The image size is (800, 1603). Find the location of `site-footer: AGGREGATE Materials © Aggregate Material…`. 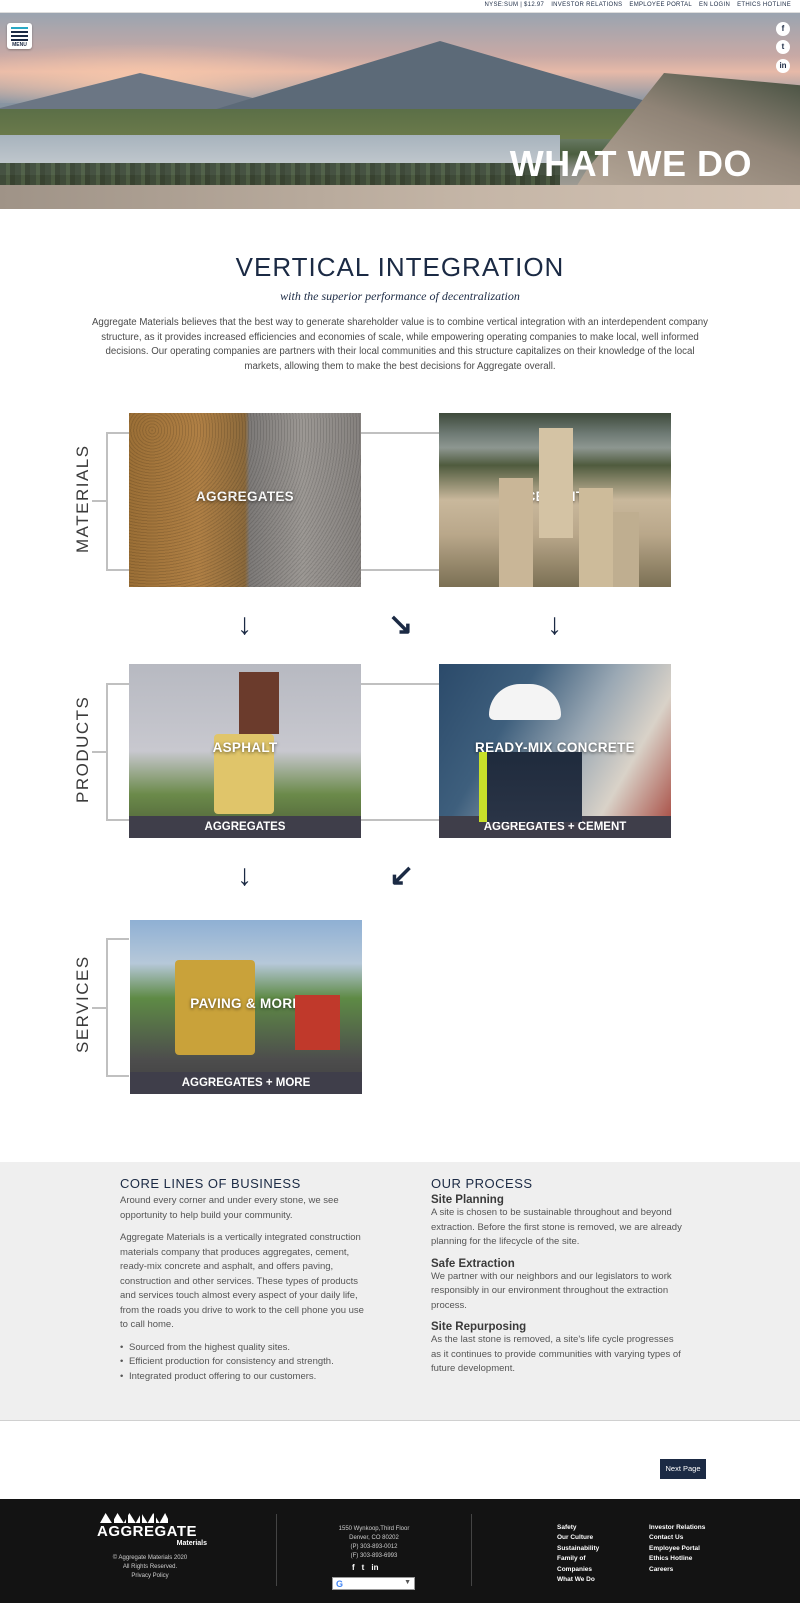

site-footer: AGGREGATE Materials © Aggregate Material… is located at coordinates (400, 1551).